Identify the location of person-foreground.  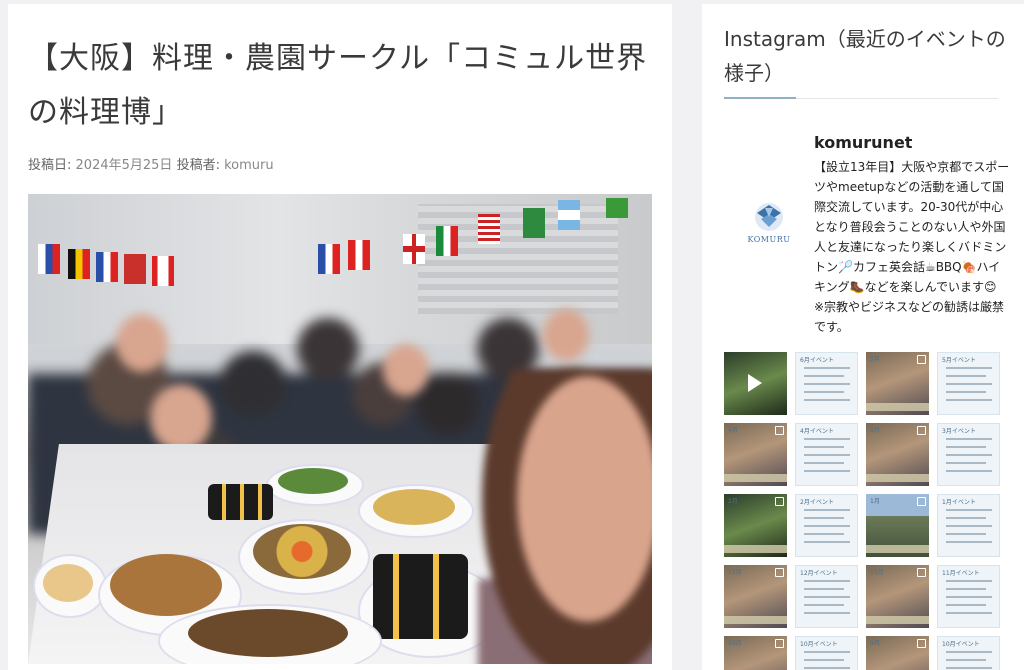
(565, 516).